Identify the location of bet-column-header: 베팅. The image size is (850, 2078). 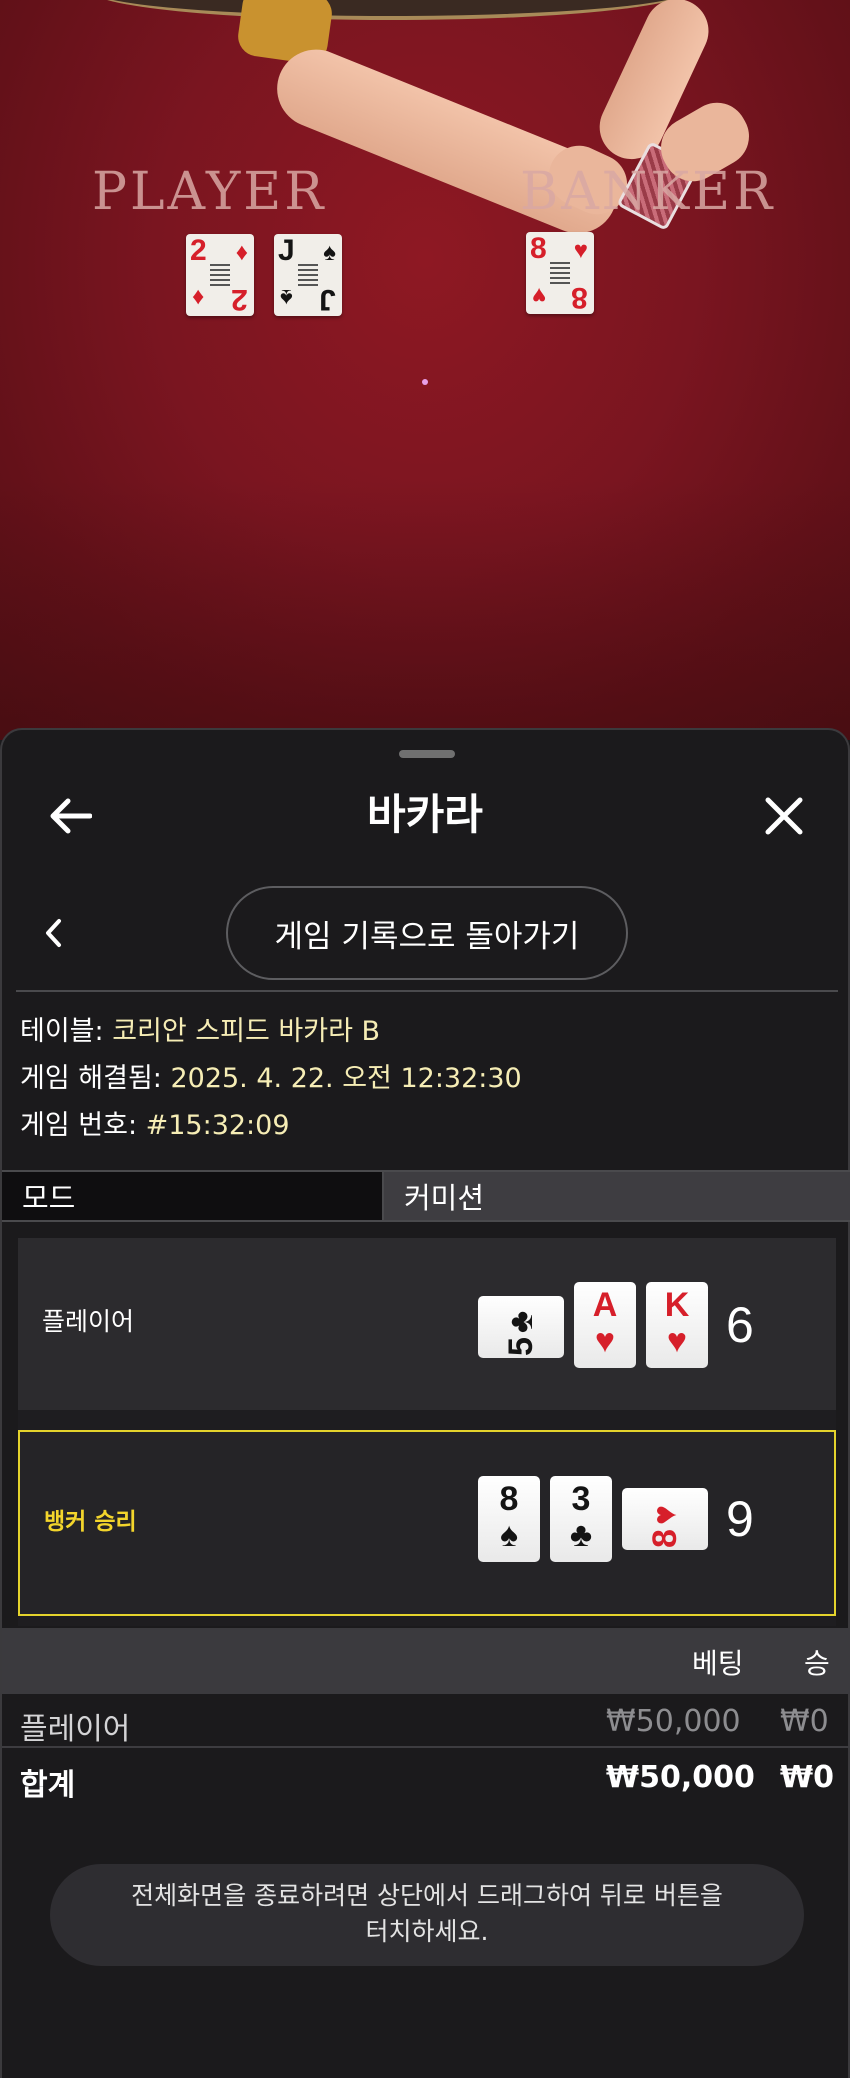
(718, 1663).